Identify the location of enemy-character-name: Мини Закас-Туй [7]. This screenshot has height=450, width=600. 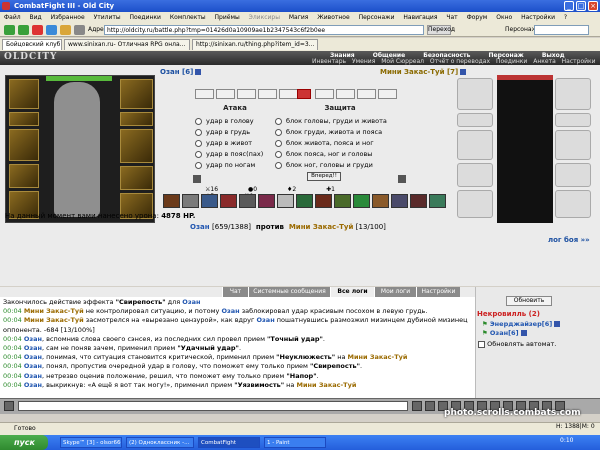
(423, 72).